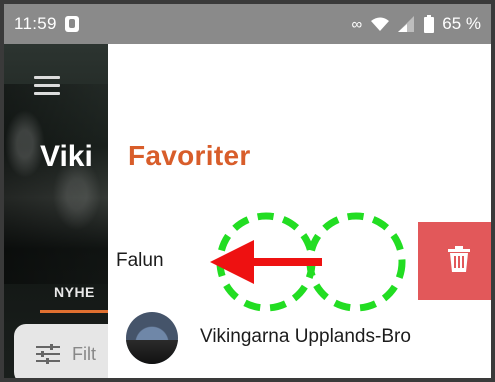 The width and height of the screenshot is (495, 382). Describe the element at coordinates (48, 356) in the screenshot. I see `filter-sliders-icon` at that location.